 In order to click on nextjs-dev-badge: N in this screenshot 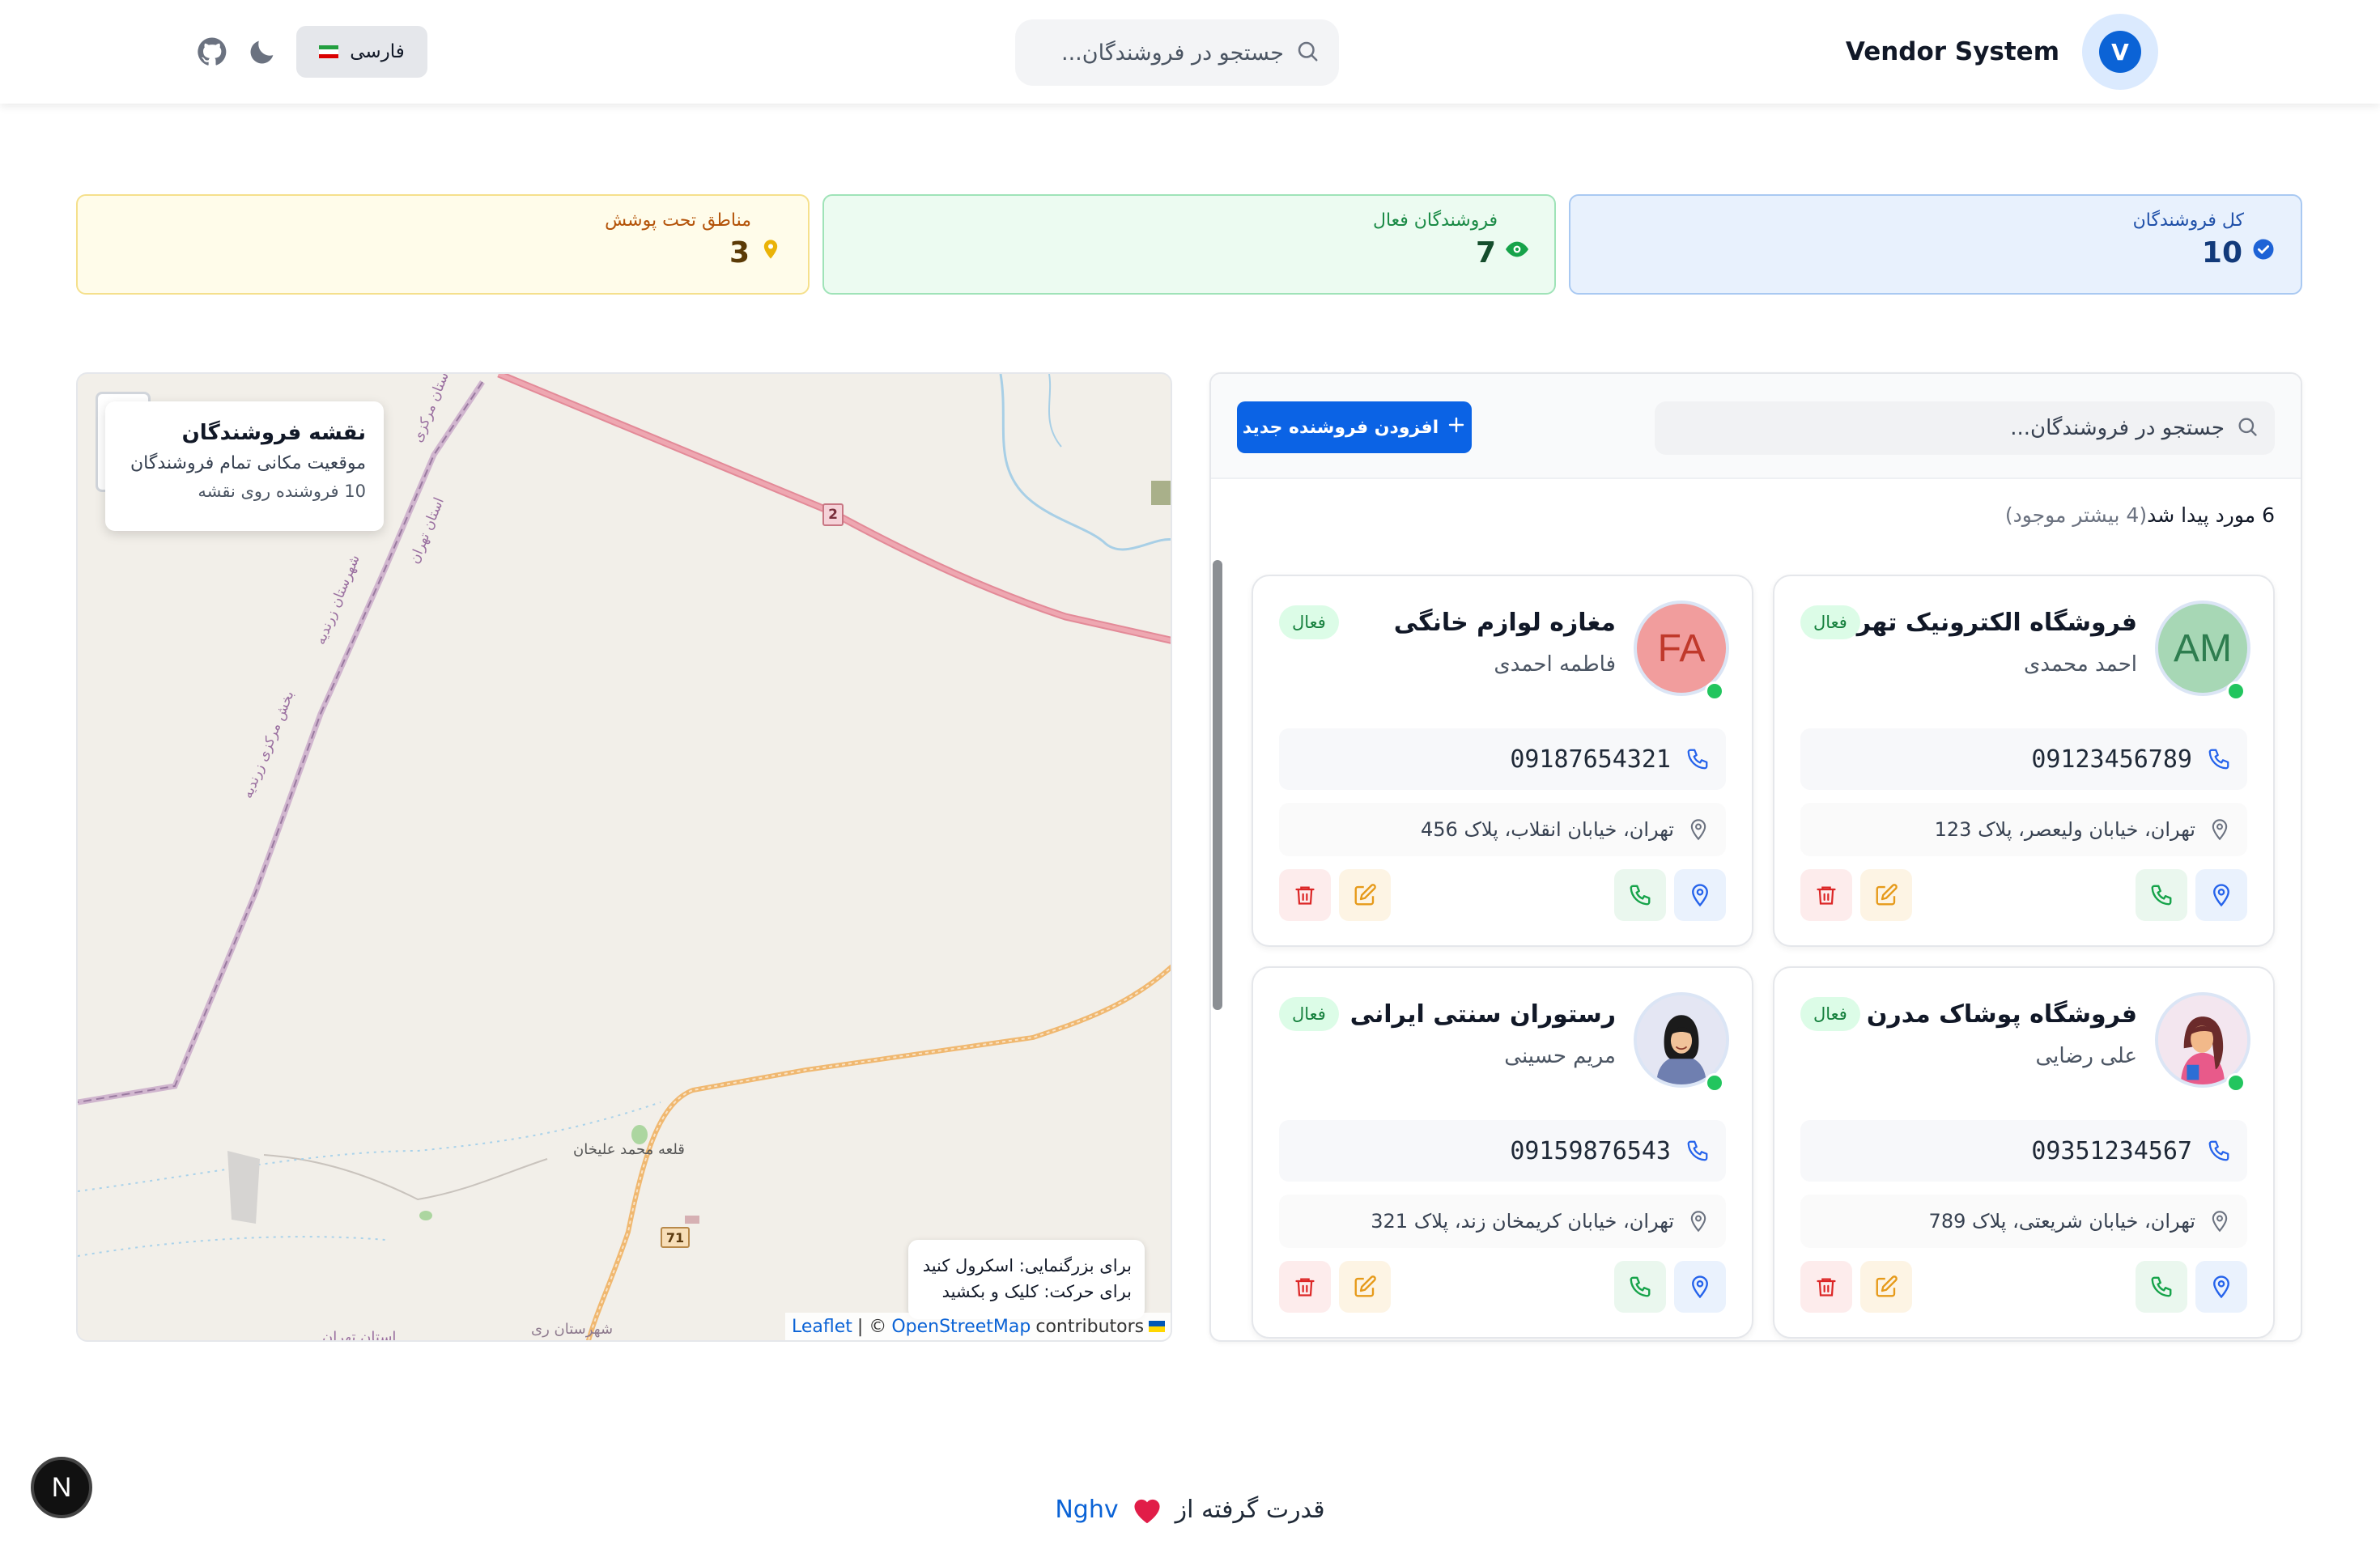, I will do `click(61, 1487)`.